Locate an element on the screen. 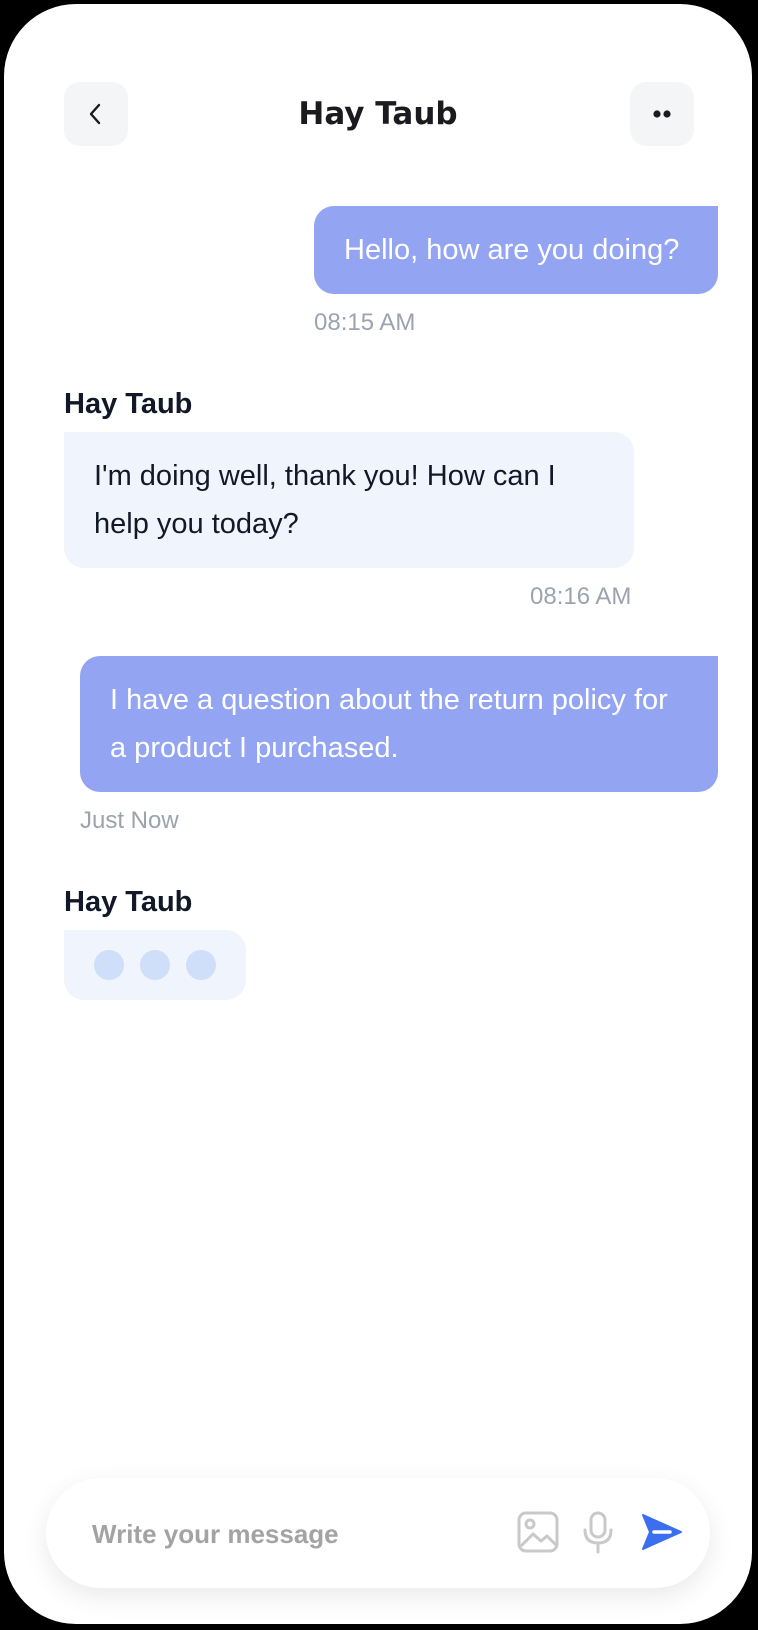  attach-image-button is located at coordinates (538, 1532).